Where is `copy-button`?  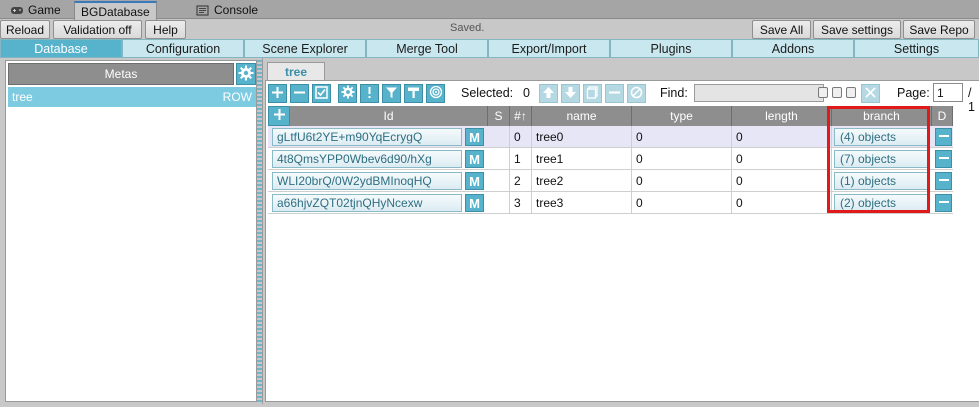 copy-button is located at coordinates (592, 93).